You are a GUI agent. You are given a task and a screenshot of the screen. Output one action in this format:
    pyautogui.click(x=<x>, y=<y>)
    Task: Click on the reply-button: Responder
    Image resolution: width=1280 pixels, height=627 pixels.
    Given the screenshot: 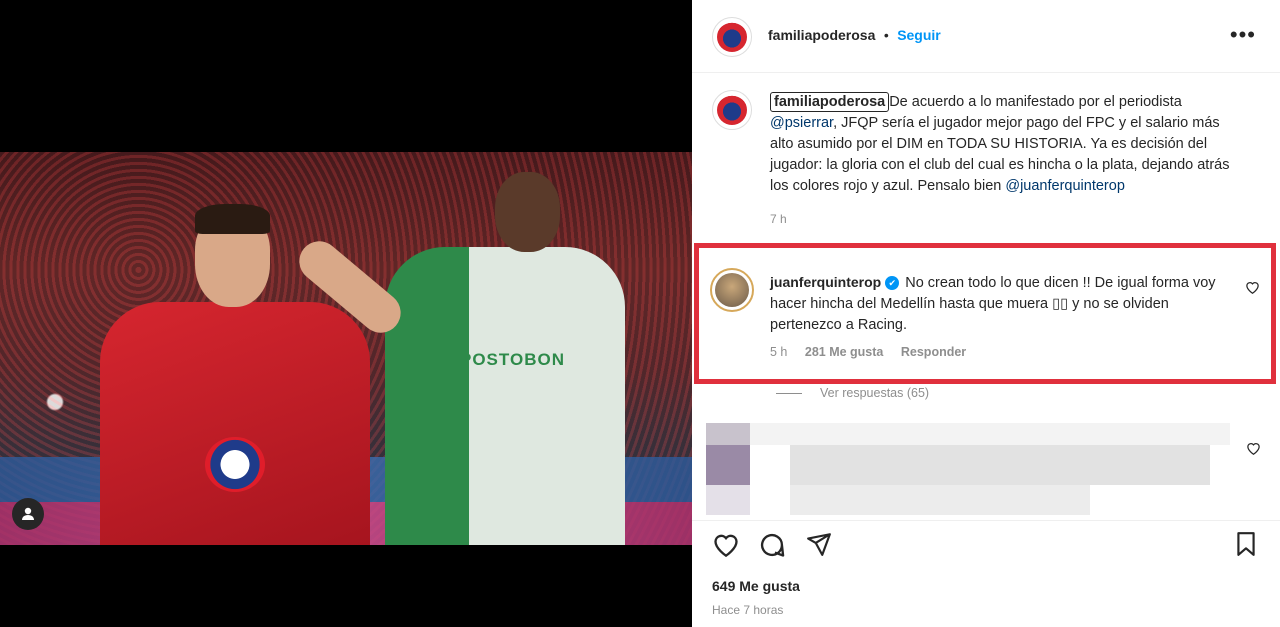 What is the action you would take?
    pyautogui.click(x=933, y=352)
    